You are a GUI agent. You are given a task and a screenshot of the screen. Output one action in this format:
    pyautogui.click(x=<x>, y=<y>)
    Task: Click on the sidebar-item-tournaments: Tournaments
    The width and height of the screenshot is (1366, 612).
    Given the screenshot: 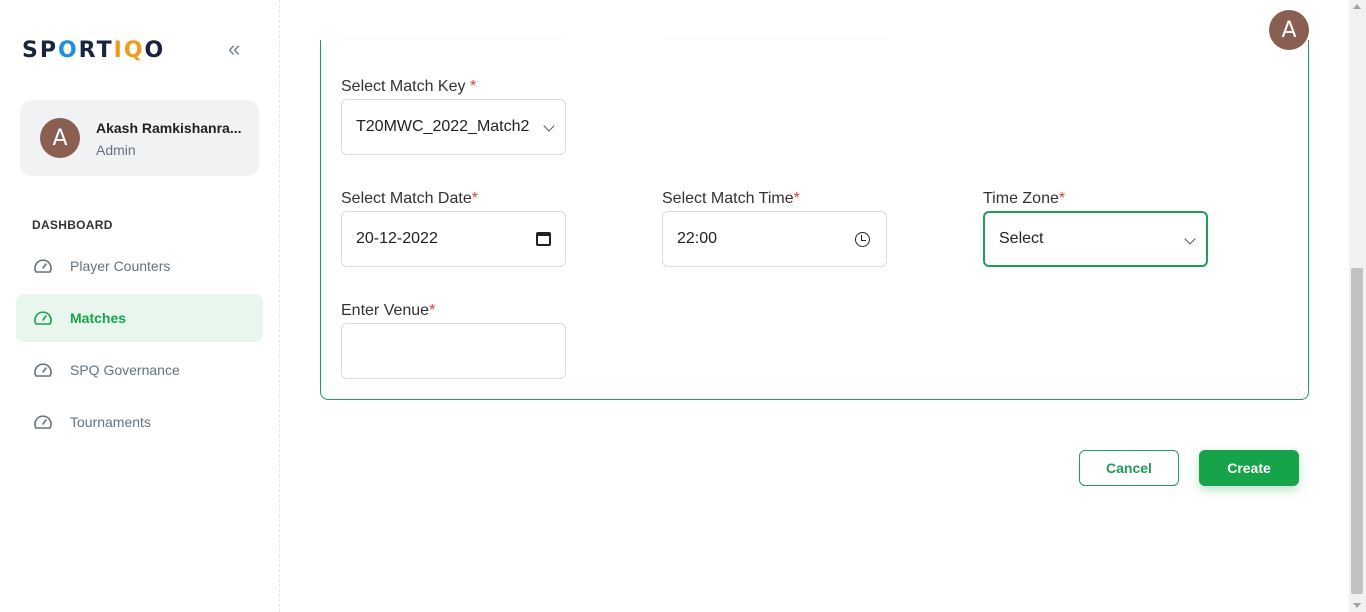 What is the action you would take?
    pyautogui.click(x=139, y=422)
    